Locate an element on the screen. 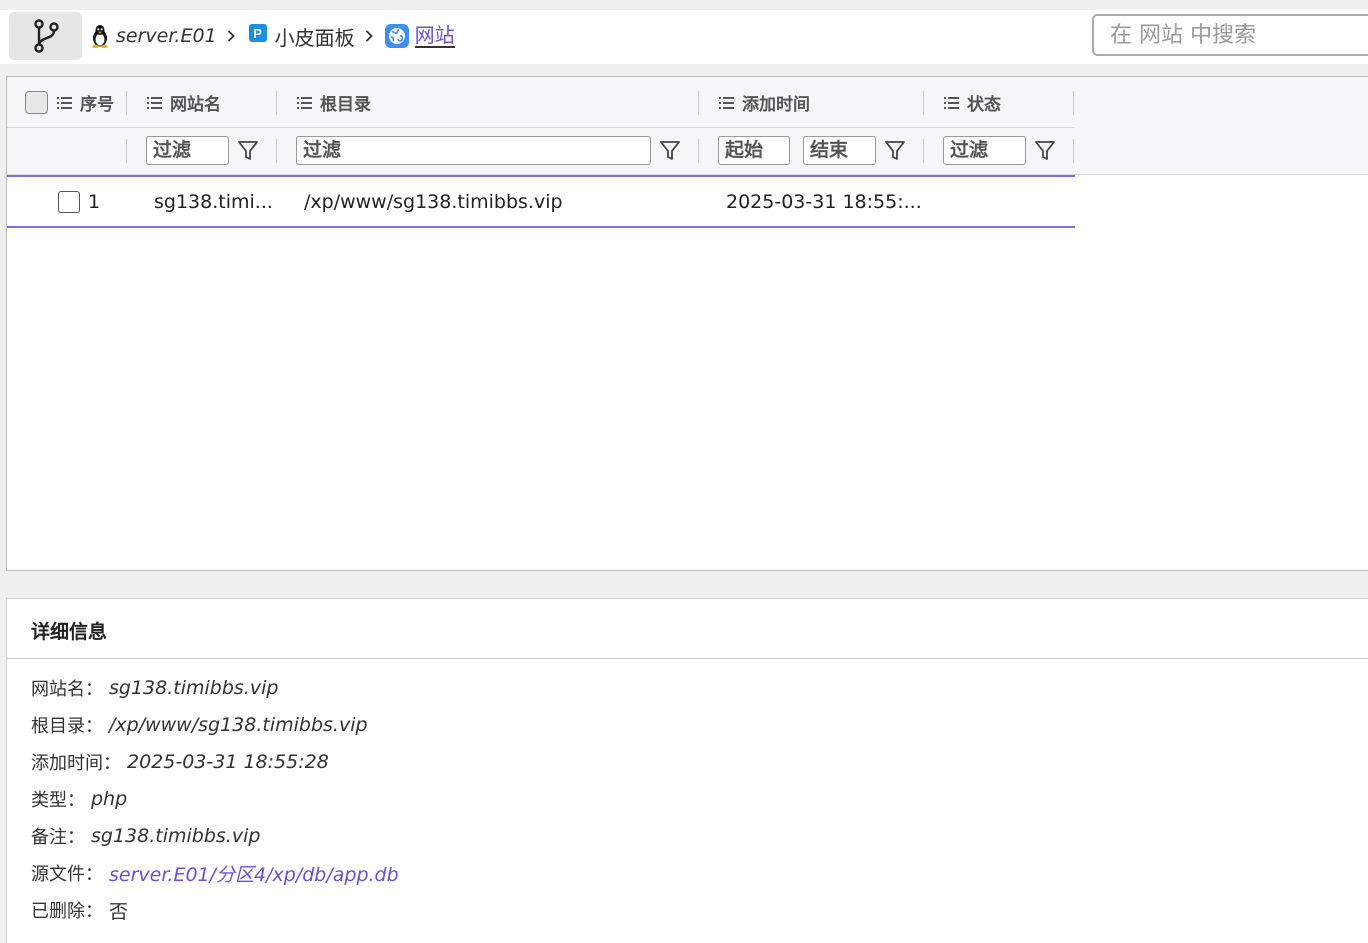 The image size is (1368, 943). detail-type: 类型： php is located at coordinates (79, 799).